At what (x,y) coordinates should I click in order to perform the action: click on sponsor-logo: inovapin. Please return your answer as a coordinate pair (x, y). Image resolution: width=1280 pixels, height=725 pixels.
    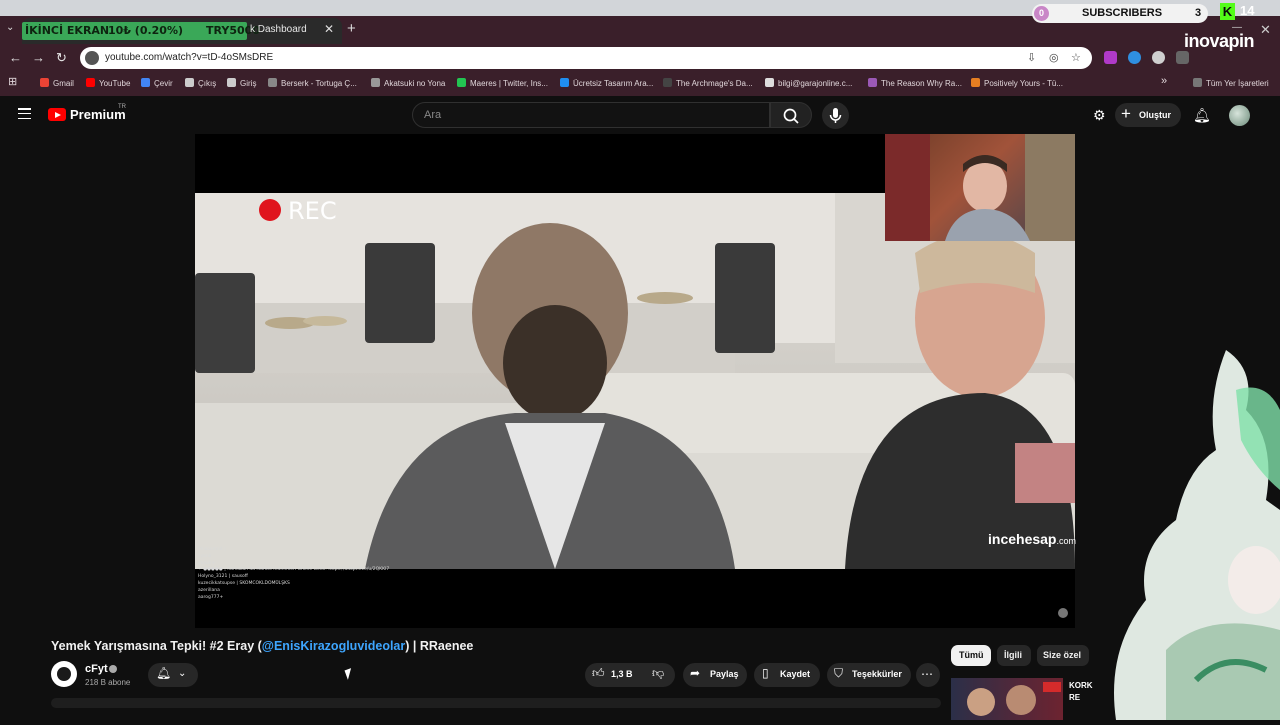
    Looking at the image, I should click on (1219, 41).